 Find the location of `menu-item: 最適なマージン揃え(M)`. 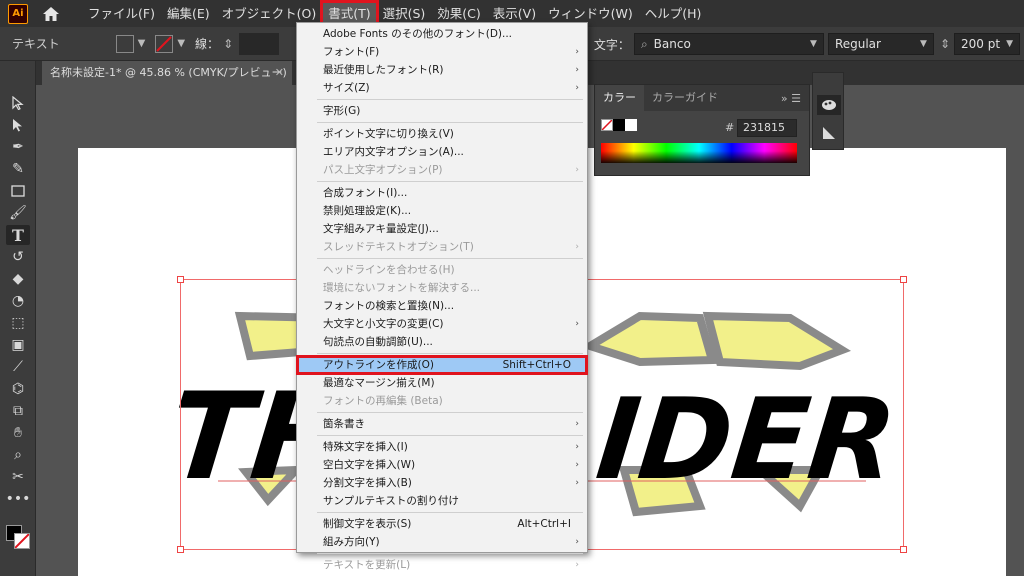

menu-item: 最適なマージン揃え(M) is located at coordinates (442, 383).